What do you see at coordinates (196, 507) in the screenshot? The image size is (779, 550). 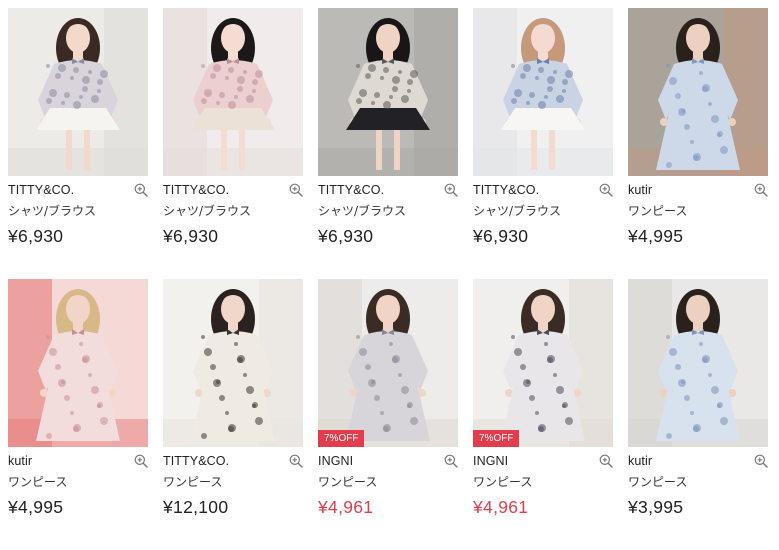 I see `product-price: ¥12,100` at bounding box center [196, 507].